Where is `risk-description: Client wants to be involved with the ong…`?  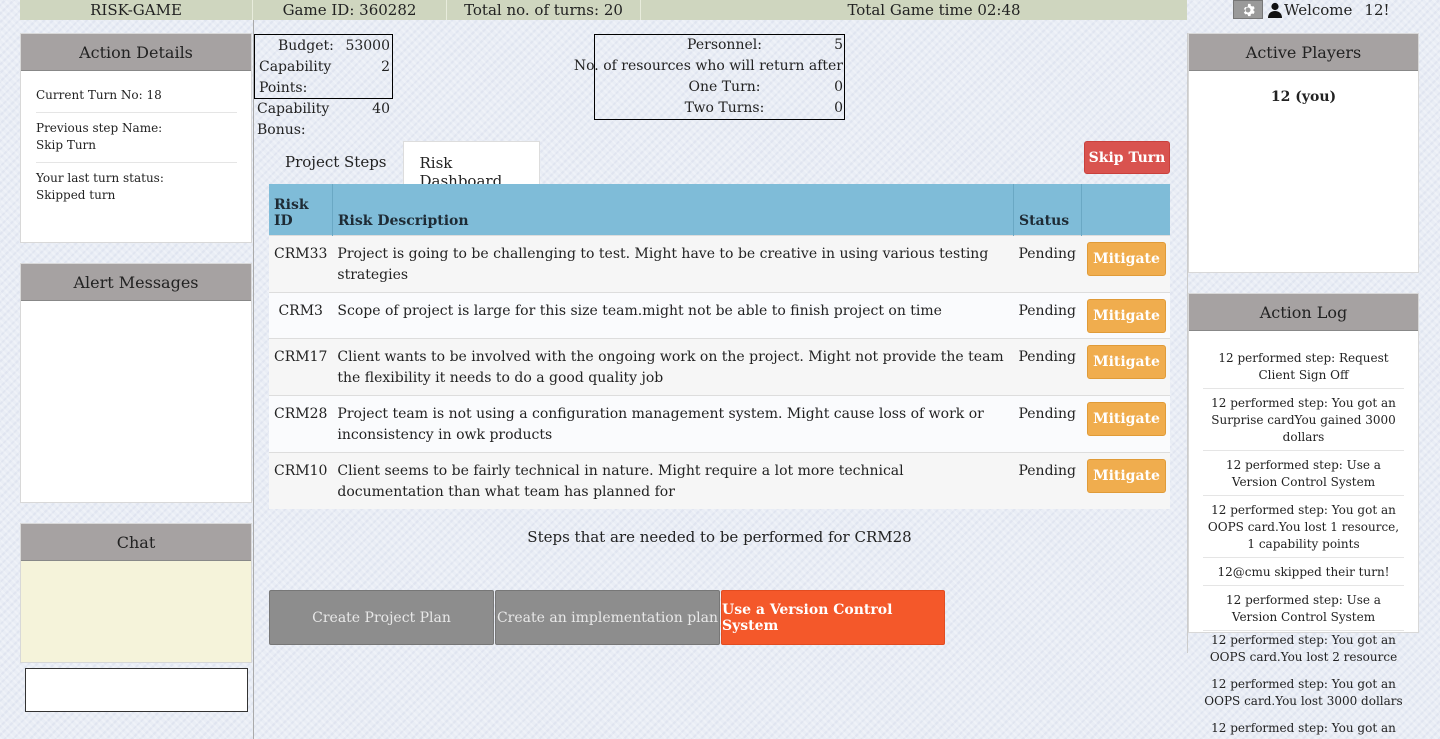
risk-description: Client wants to be involved with the ong… is located at coordinates (673, 366).